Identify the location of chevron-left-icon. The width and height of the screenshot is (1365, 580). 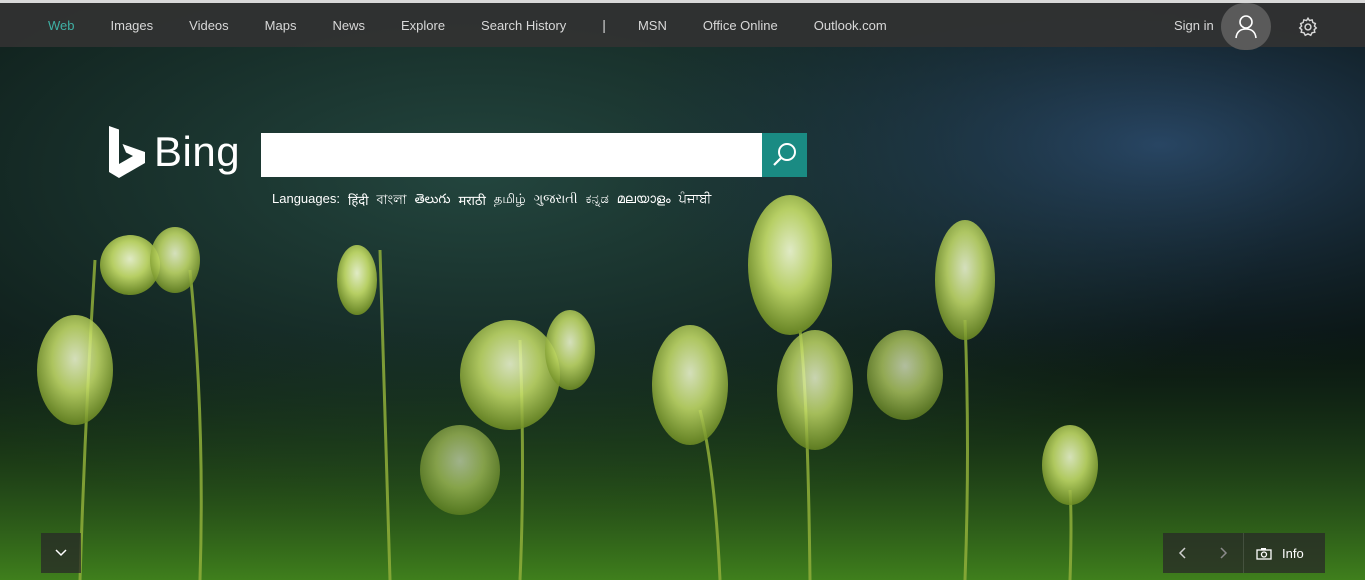
(1182, 553).